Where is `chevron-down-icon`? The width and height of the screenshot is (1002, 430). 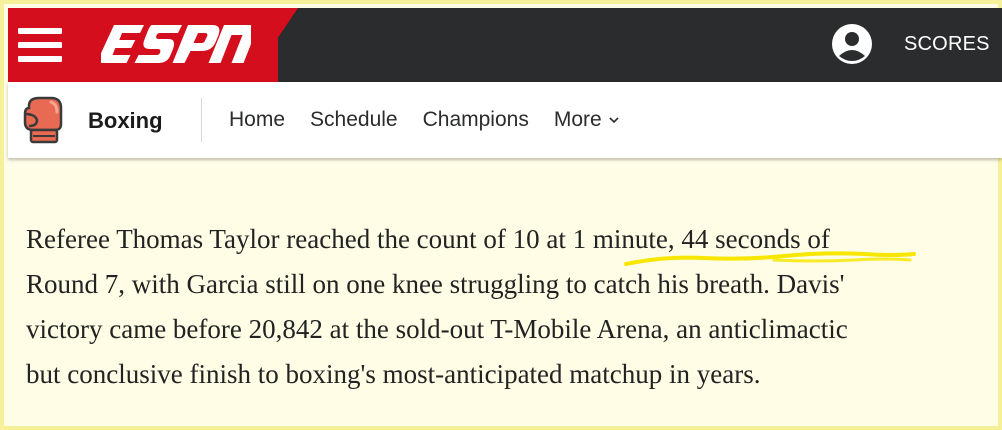 chevron-down-icon is located at coordinates (614, 120).